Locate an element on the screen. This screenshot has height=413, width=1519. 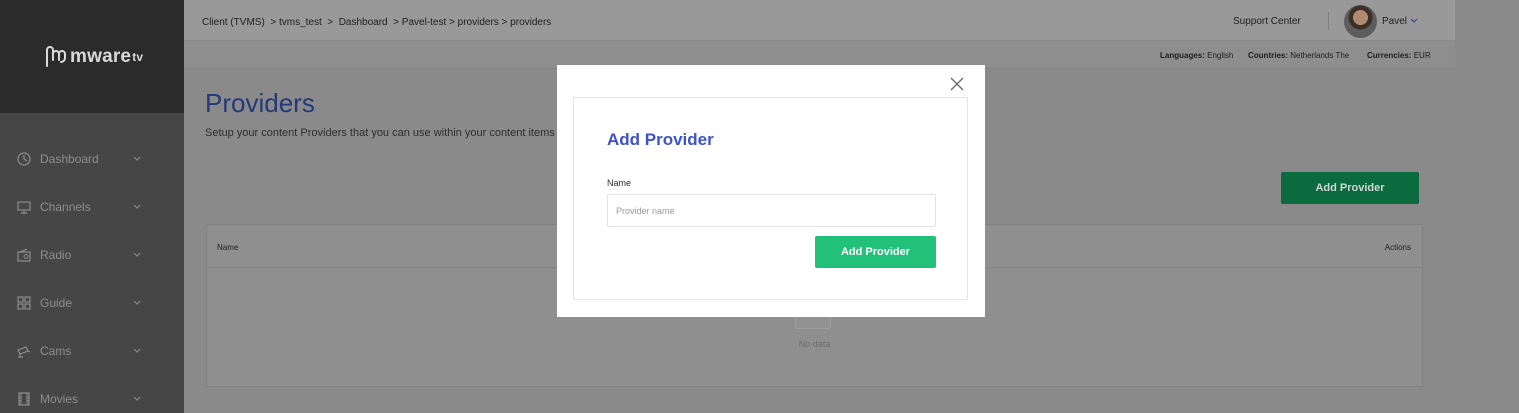
countries-label: Countries: is located at coordinates (1268, 55).